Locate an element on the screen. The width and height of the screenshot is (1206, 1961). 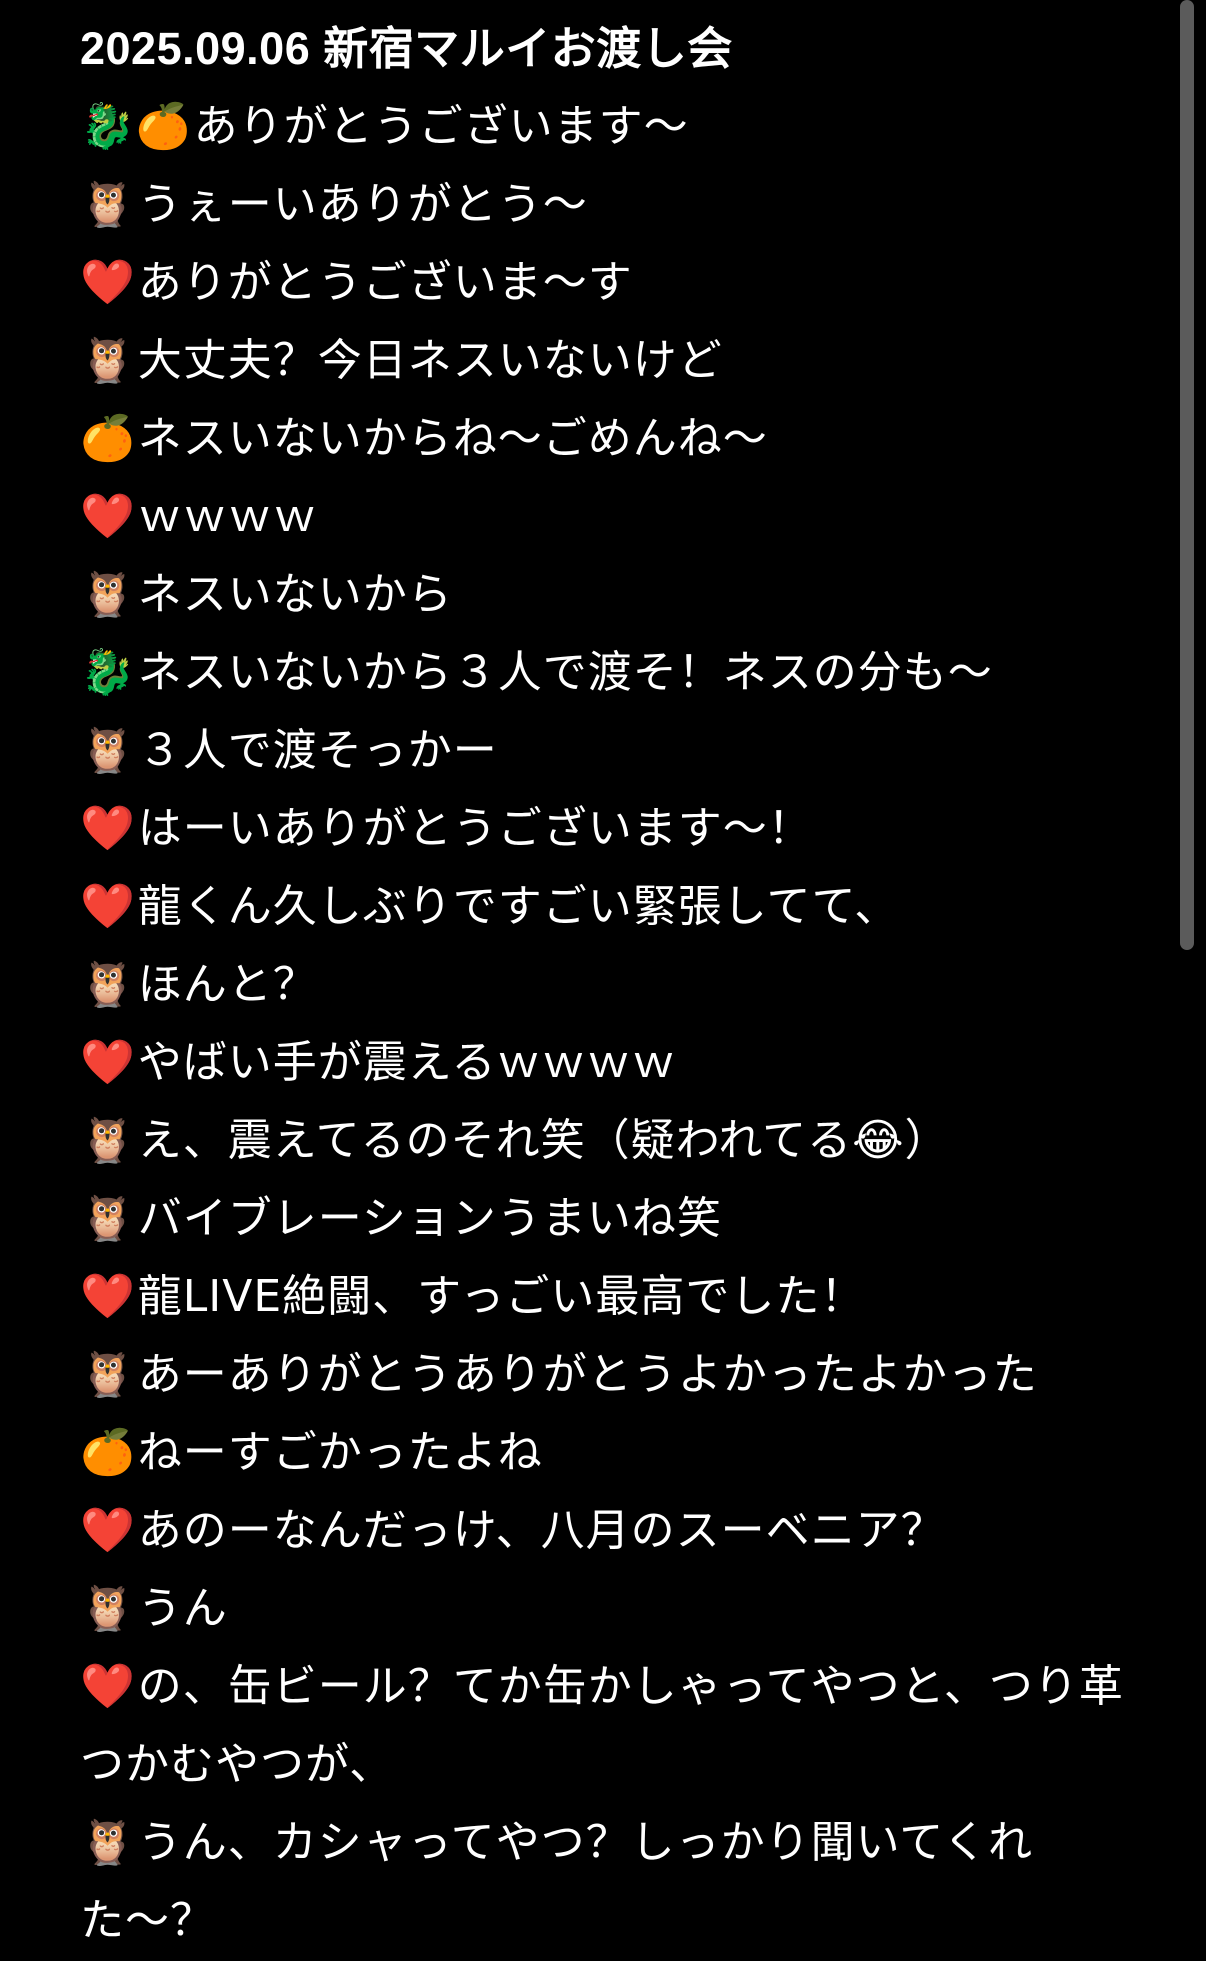
line-text: あのーなんだっけ、八月のスーベニア？ is located at coordinates (541, 1530).